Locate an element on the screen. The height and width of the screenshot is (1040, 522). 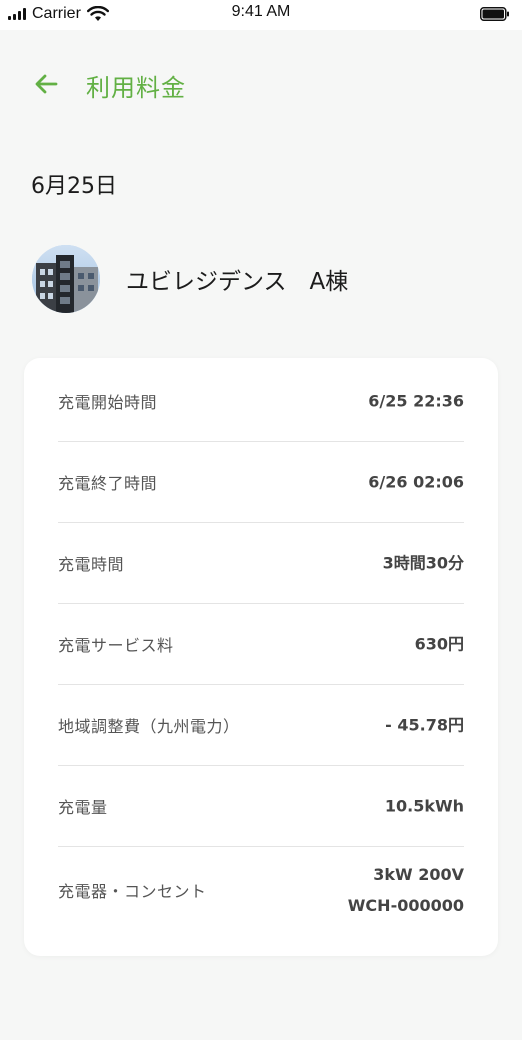
status-bar: Carrier 9:41 AM is located at coordinates (261, 15).